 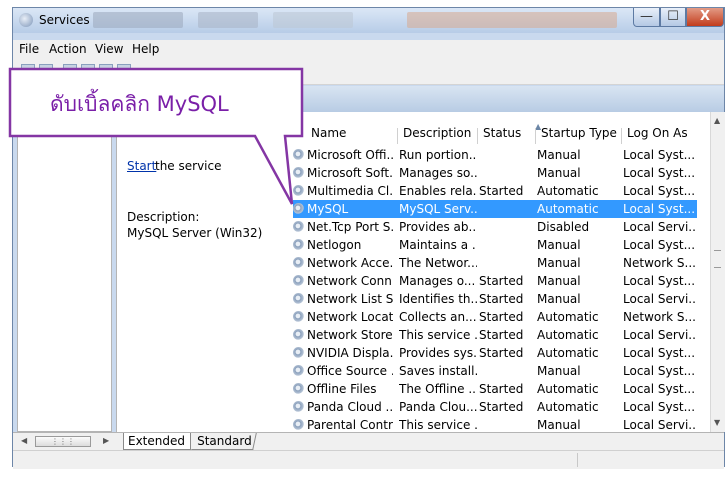 I want to click on status-bar-pane, so click(x=297, y=460).